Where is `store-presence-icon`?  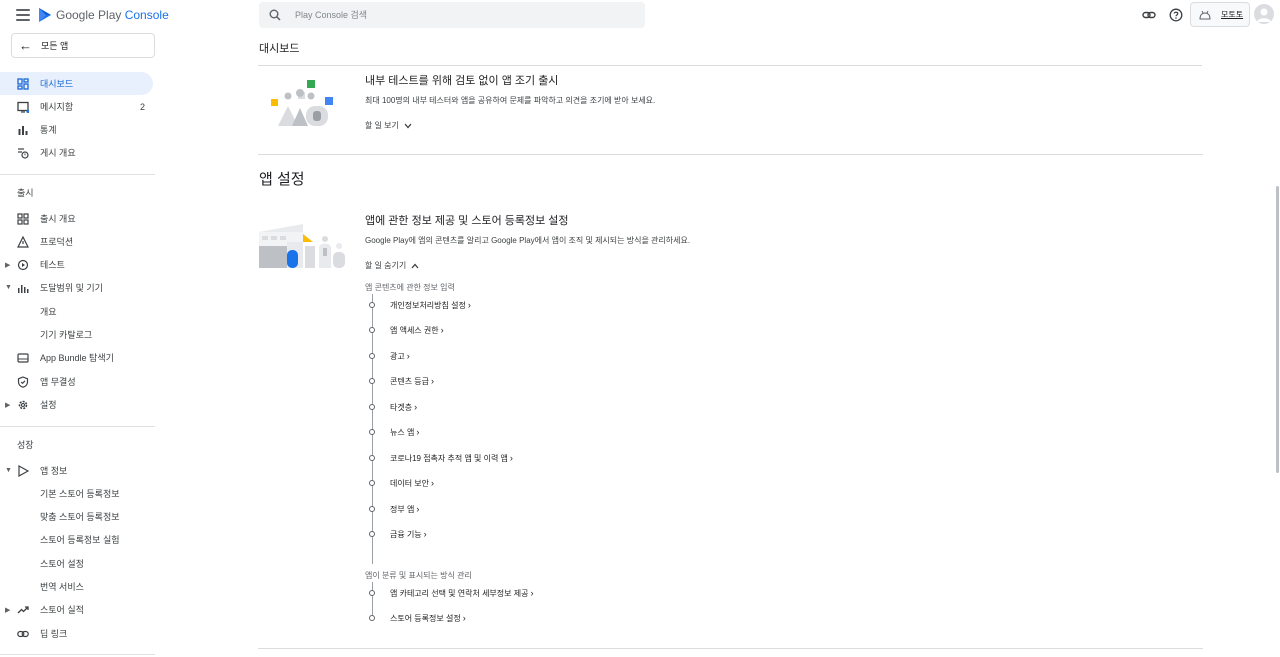
store-presence-icon is located at coordinates (23, 470).